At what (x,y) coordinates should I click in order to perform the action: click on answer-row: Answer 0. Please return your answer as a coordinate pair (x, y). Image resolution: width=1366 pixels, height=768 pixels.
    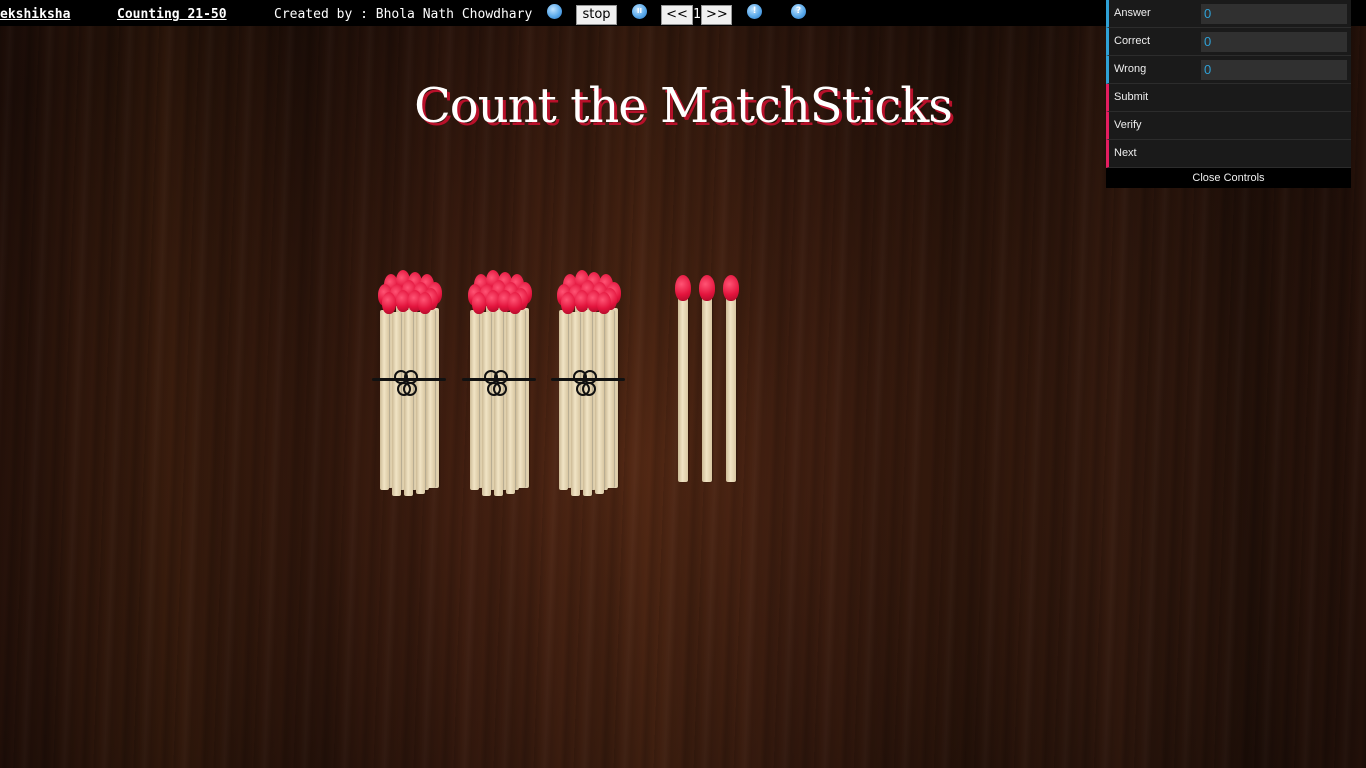
    Looking at the image, I should click on (1228, 14).